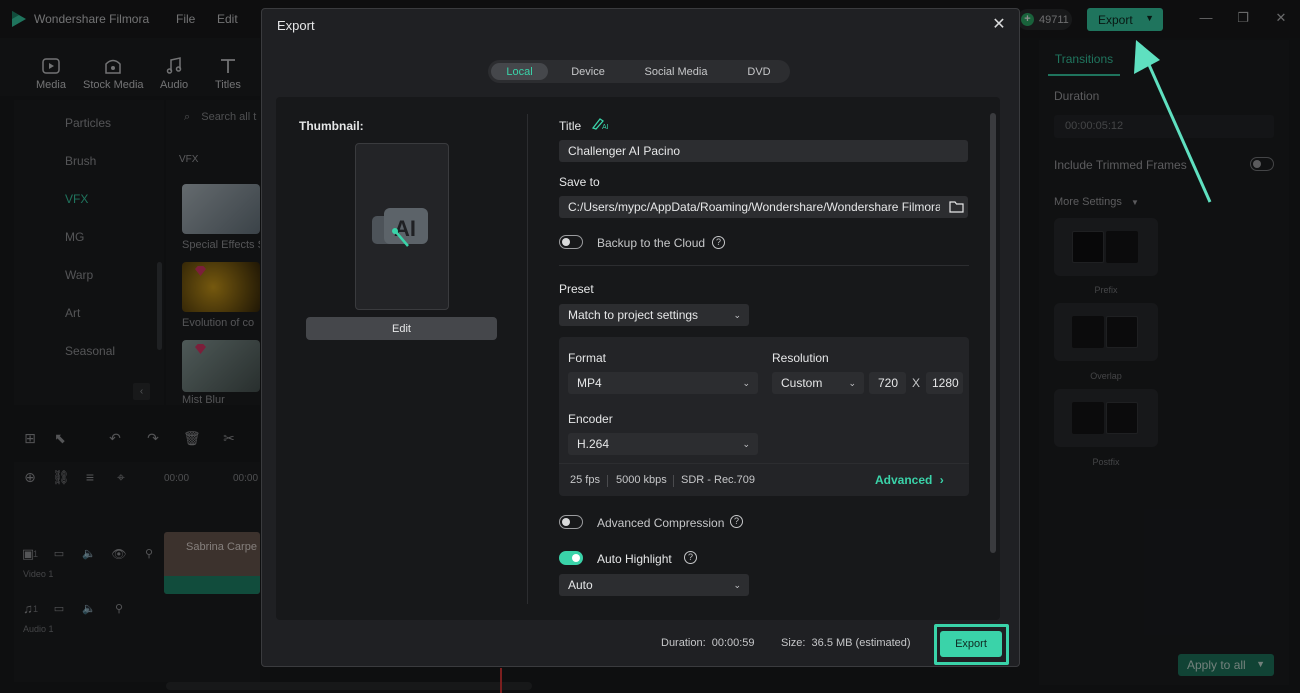  What do you see at coordinates (641, 480) in the screenshot?
I see `bitrate-value: 5000 kbps` at bounding box center [641, 480].